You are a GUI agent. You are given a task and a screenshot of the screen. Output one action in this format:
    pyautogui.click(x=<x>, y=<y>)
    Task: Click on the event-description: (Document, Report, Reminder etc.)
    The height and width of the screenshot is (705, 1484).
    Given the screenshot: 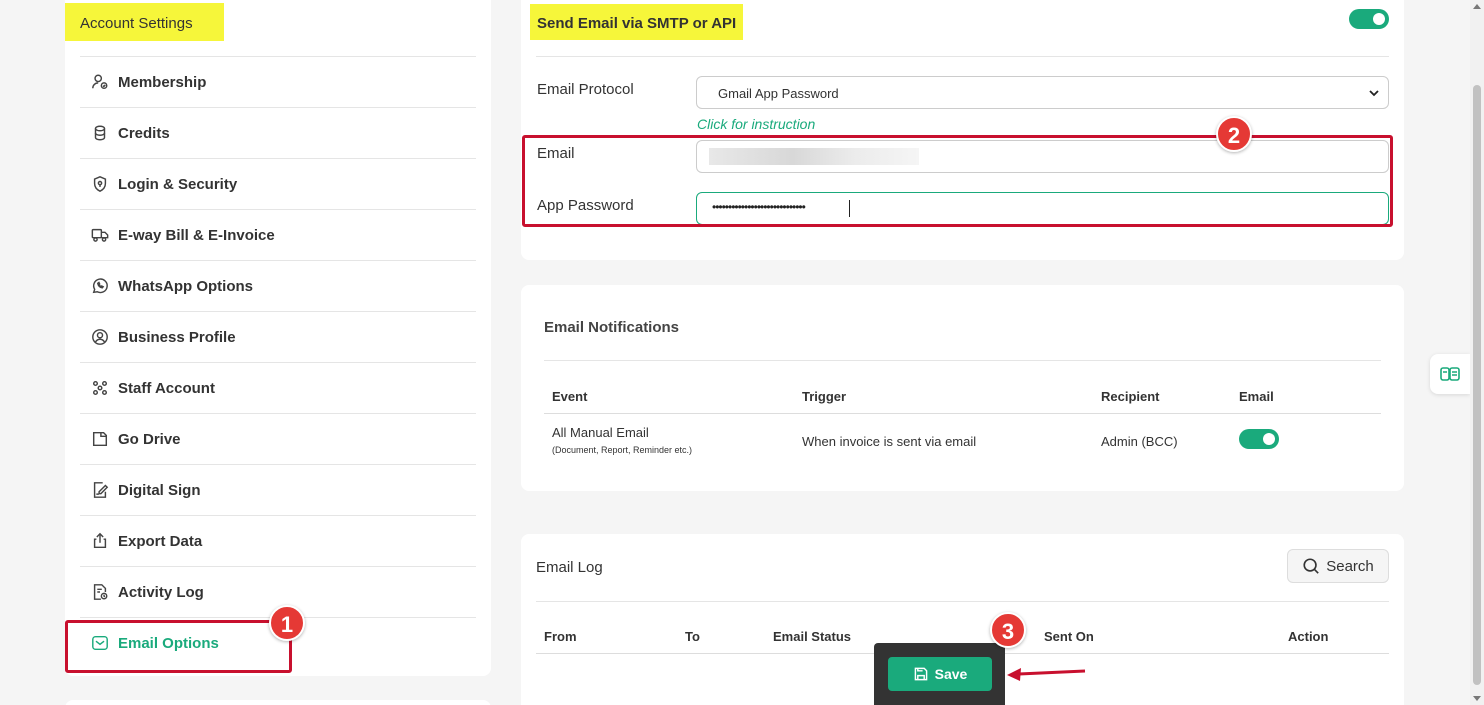 What is the action you would take?
    pyautogui.click(x=622, y=450)
    